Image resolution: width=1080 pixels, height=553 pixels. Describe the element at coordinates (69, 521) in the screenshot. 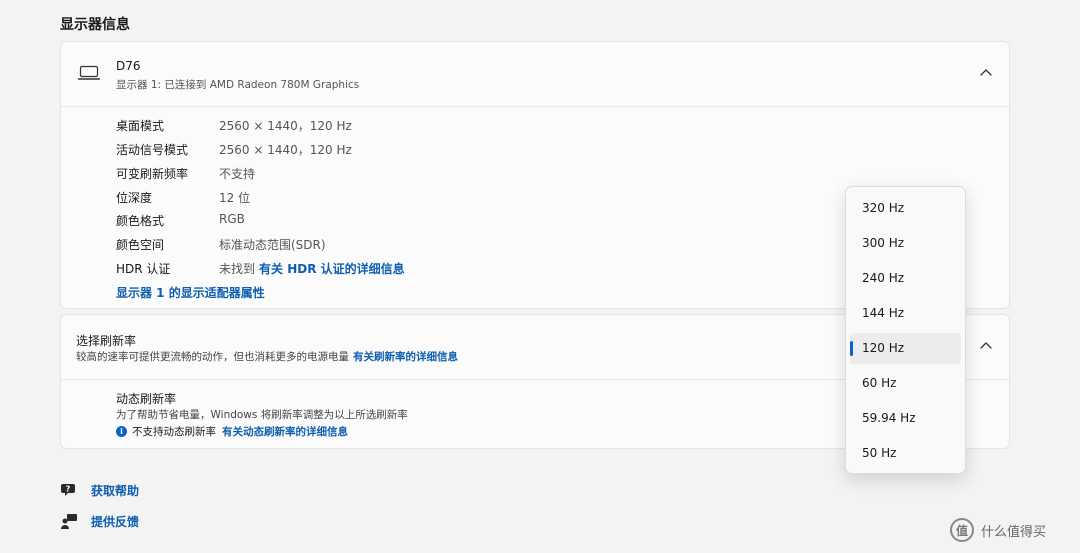

I see `feedback-icon` at that location.